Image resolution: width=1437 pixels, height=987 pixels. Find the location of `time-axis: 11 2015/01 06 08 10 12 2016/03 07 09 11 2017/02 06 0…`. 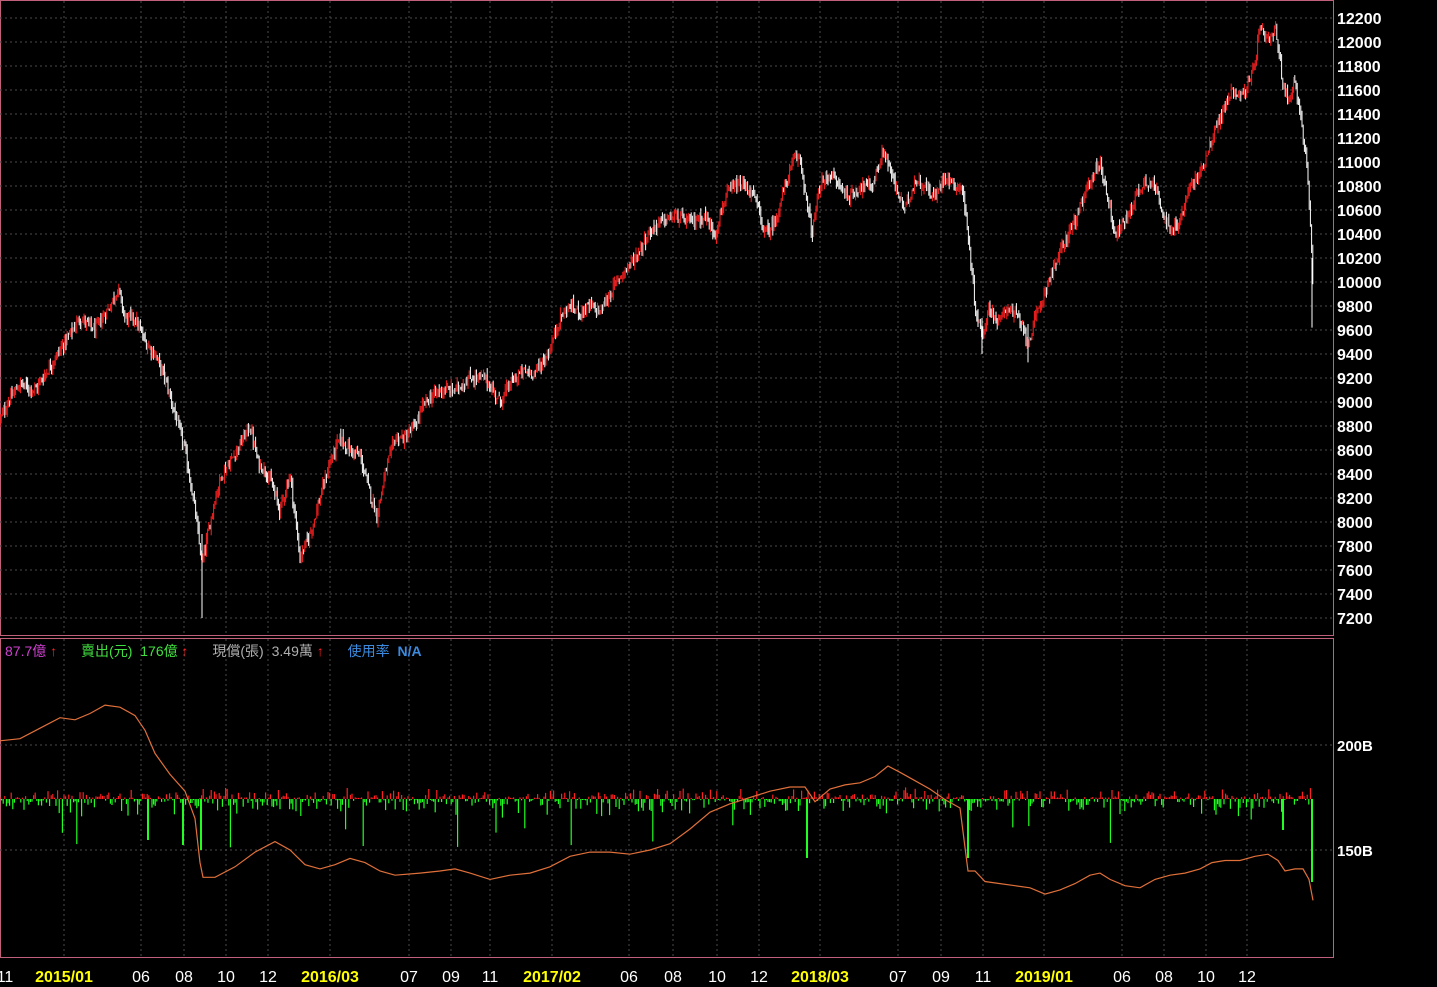

time-axis: 11 2015/01 06 08 10 12 2016/03 07 09 11 2017/02 06 0… is located at coordinates (628, 977).